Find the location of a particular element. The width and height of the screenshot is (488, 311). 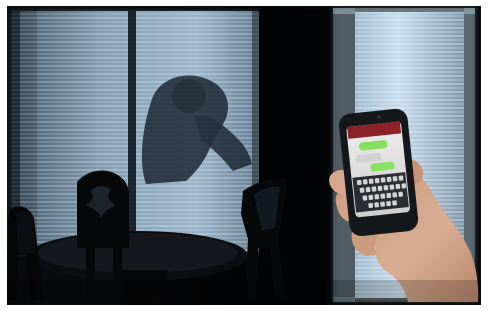

smartphone-icon is located at coordinates (378, 172).